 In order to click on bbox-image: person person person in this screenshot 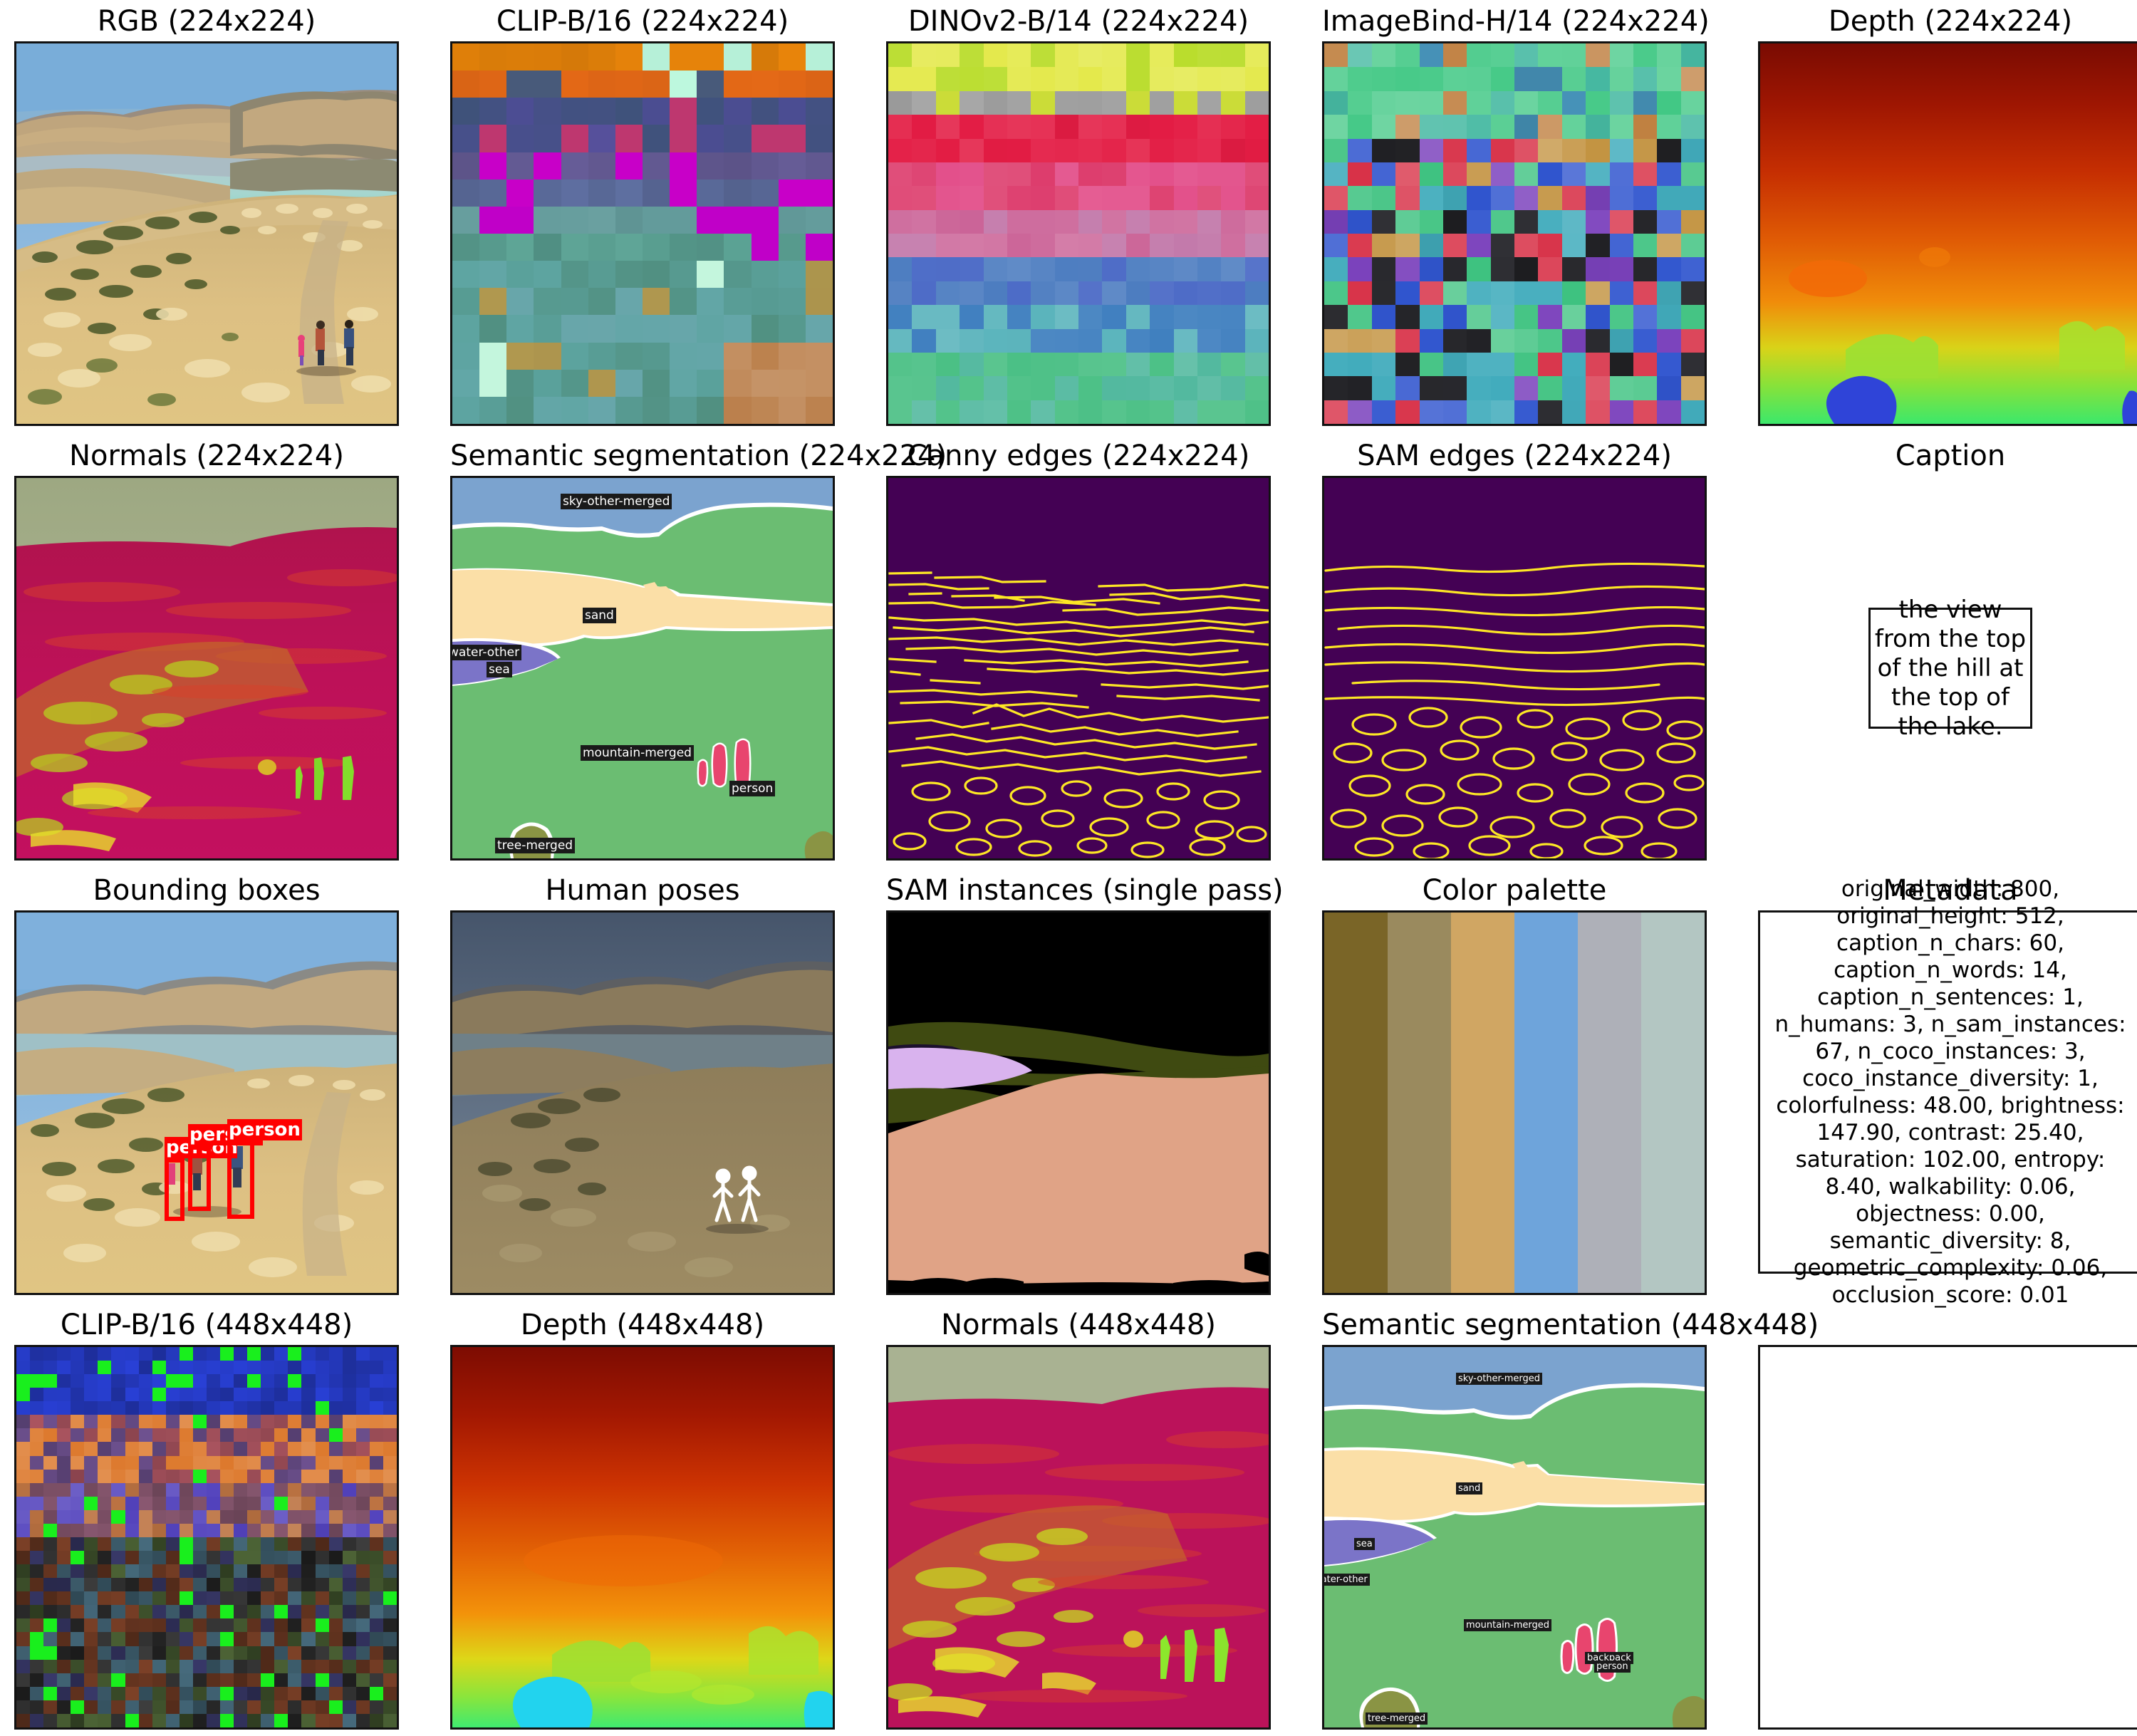, I will do `click(207, 1103)`.